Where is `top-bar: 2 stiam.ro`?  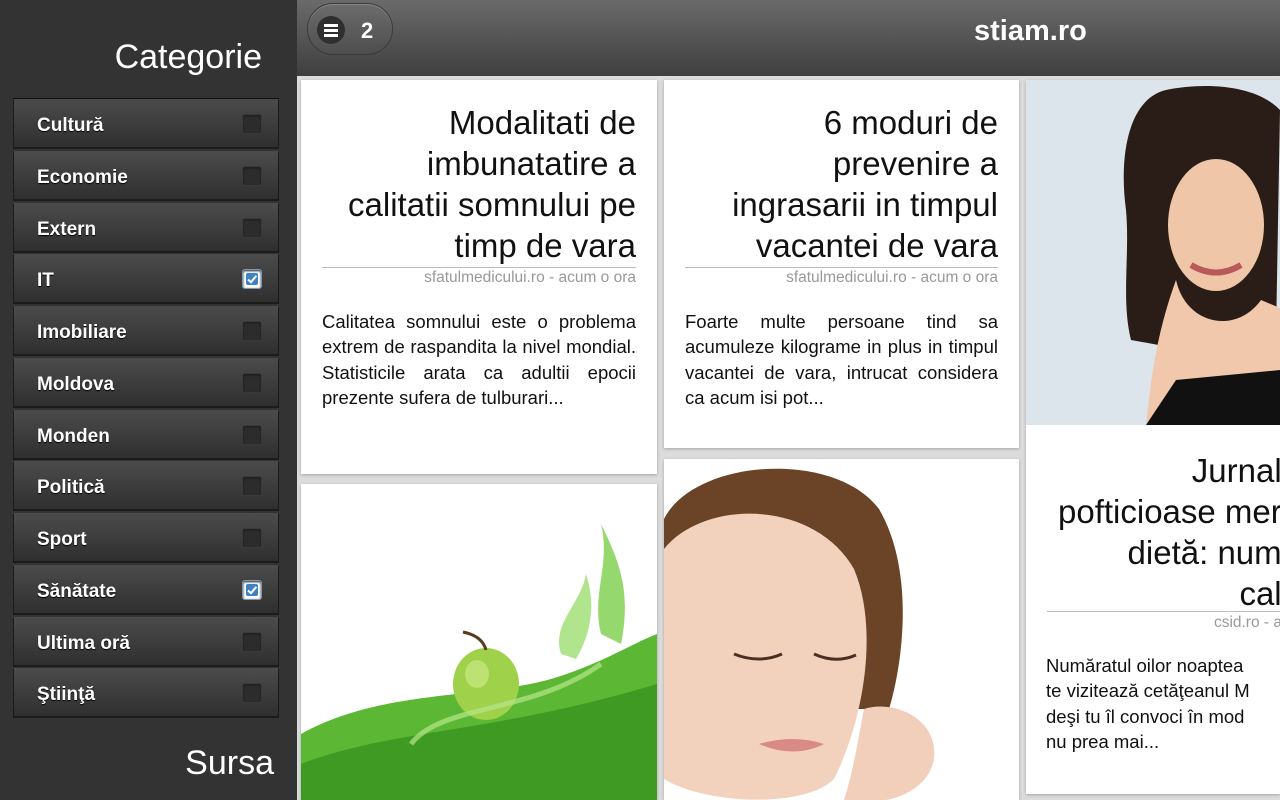
top-bar: 2 stiam.ro is located at coordinates (788, 38).